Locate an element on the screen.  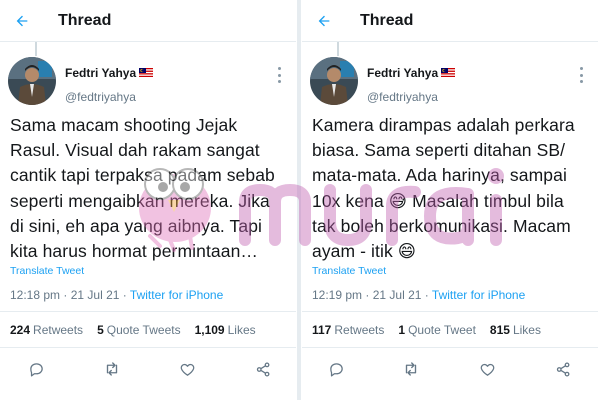
tweet-line: ayam - itik 😄 is located at coordinates (364, 251).